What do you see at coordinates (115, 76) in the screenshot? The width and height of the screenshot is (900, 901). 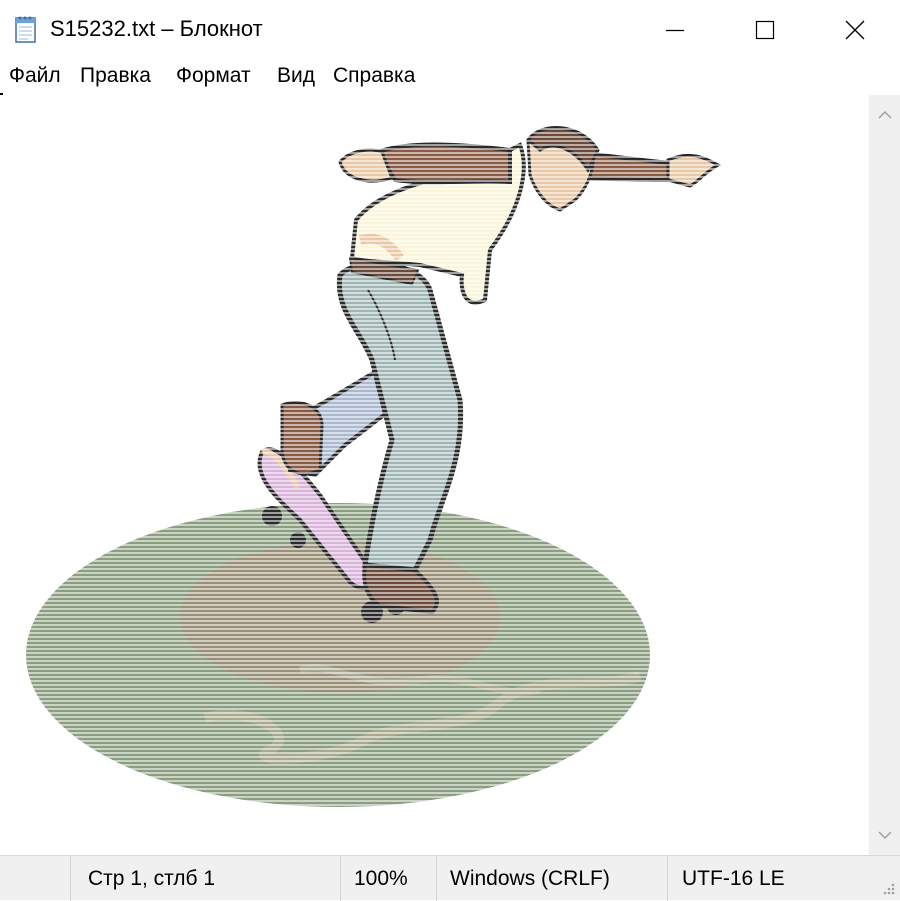 I see `menu-edit: Правка` at bounding box center [115, 76].